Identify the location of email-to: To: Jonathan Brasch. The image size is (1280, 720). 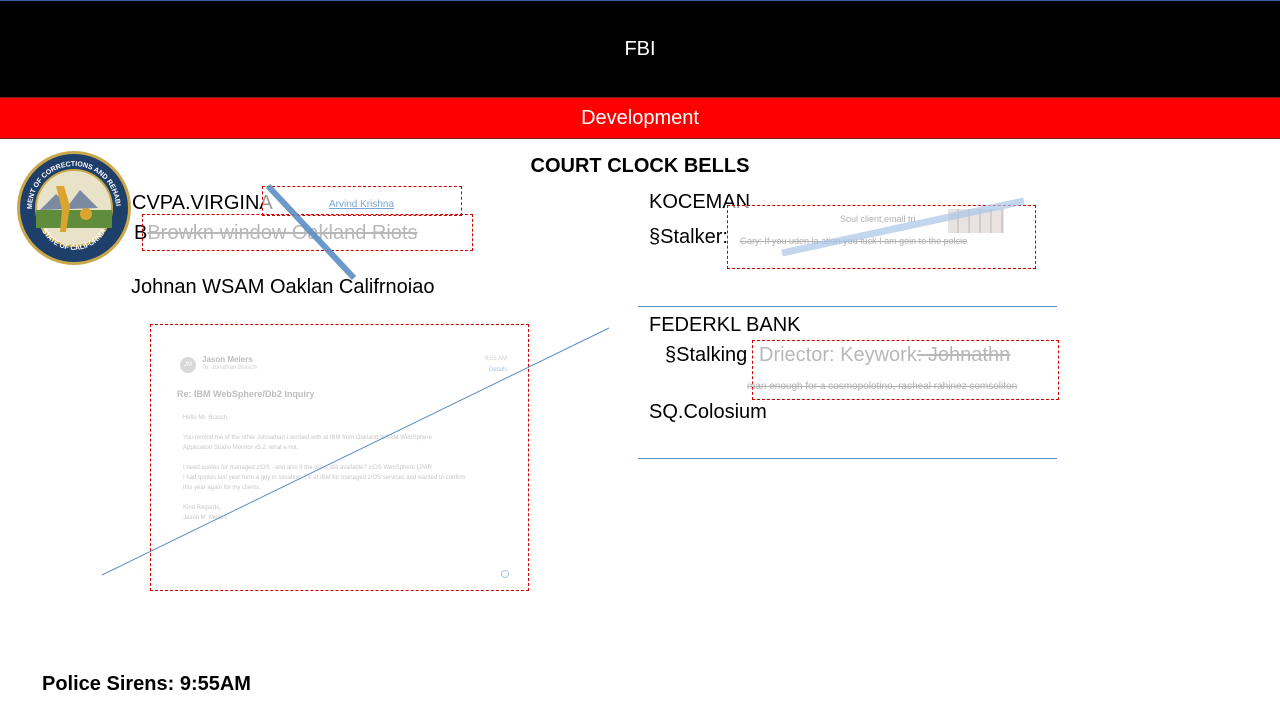
(229, 368).